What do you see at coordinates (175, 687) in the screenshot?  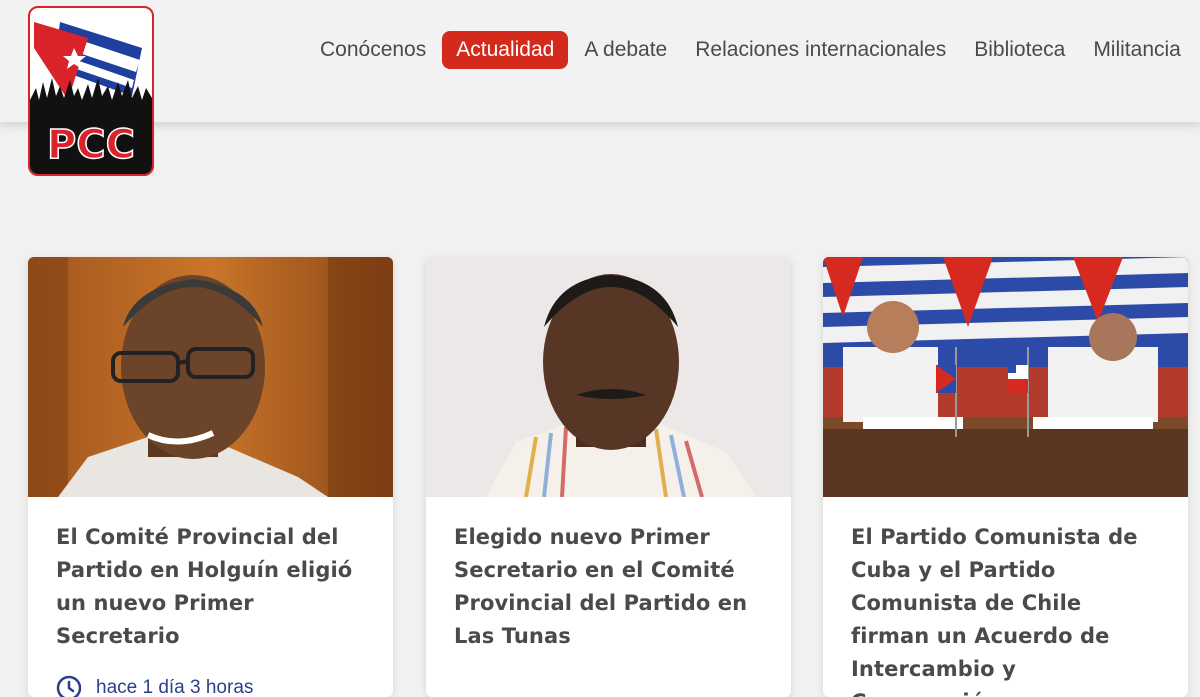 I see `article-time-text: hace 1 día 3 horas` at bounding box center [175, 687].